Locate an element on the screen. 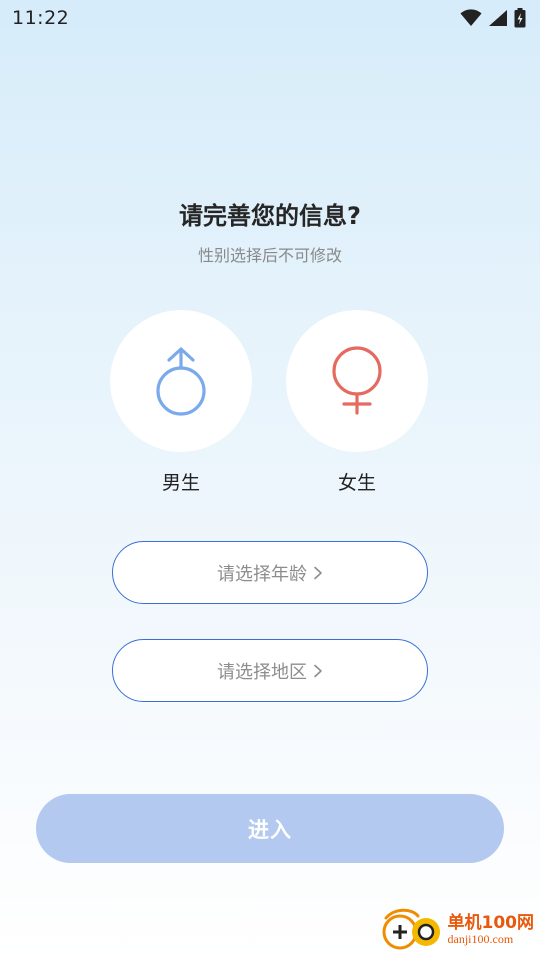 The image size is (540, 960). female-label: 女生 is located at coordinates (356, 483).